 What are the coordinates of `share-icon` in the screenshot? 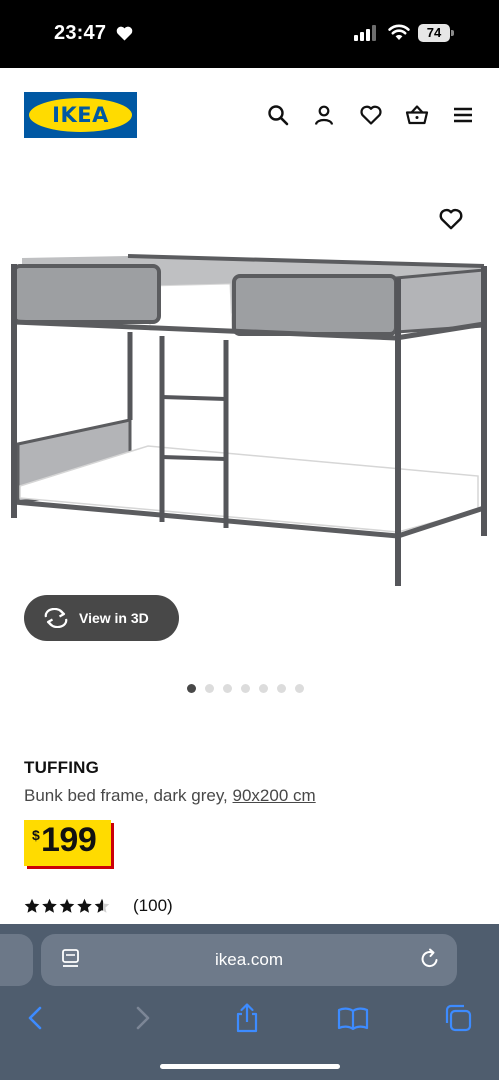 It's located at (247, 1018).